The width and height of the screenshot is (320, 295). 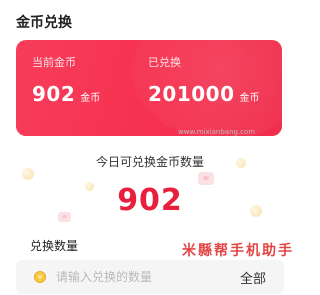 What do you see at coordinates (238, 251) in the screenshot?
I see `watermark-text: 米縣帮手机助手` at bounding box center [238, 251].